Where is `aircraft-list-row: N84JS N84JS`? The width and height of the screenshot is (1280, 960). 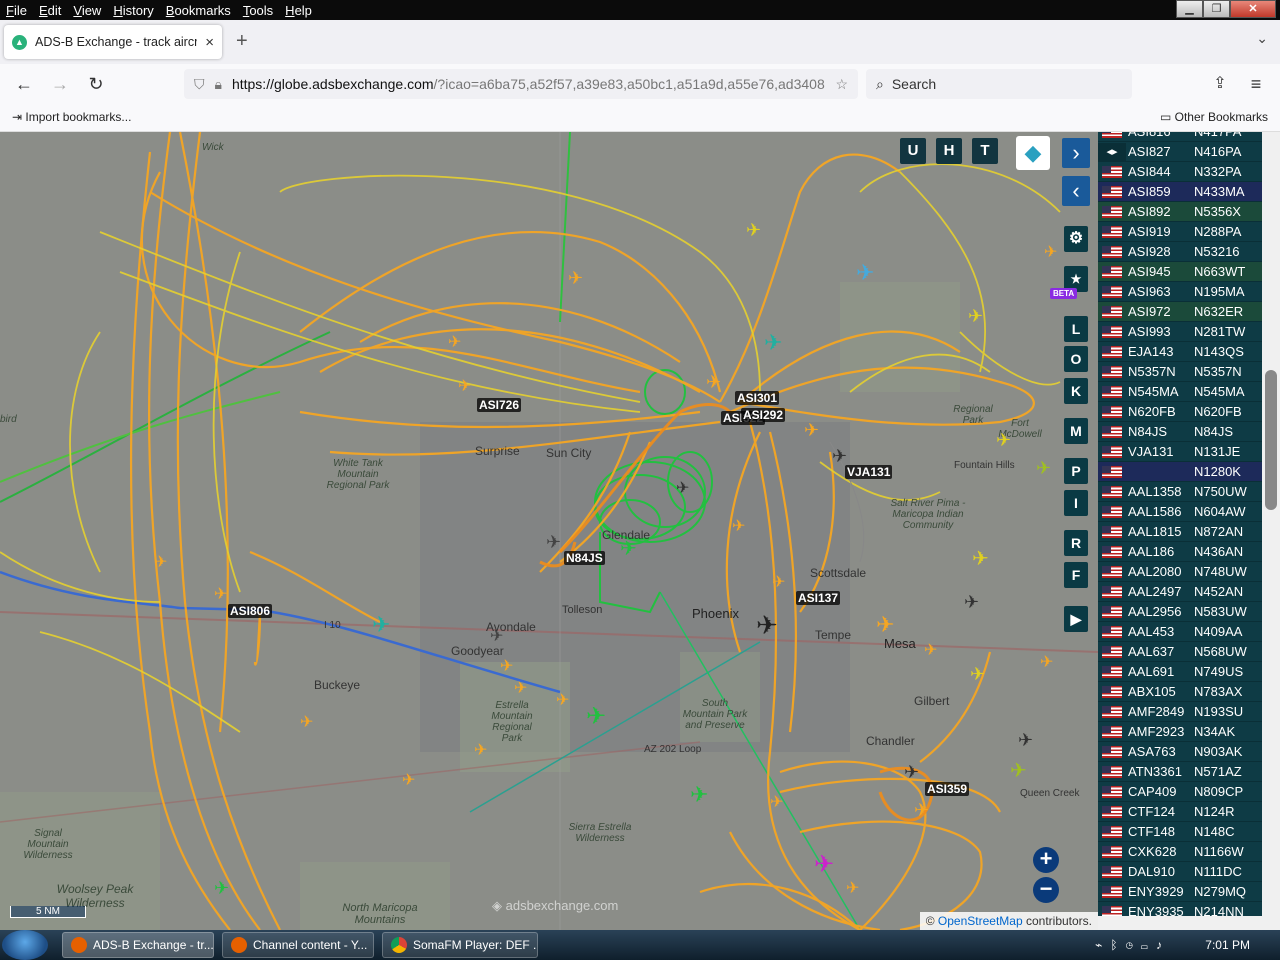
aircraft-list-row: N84JS N84JS is located at coordinates (1180, 432).